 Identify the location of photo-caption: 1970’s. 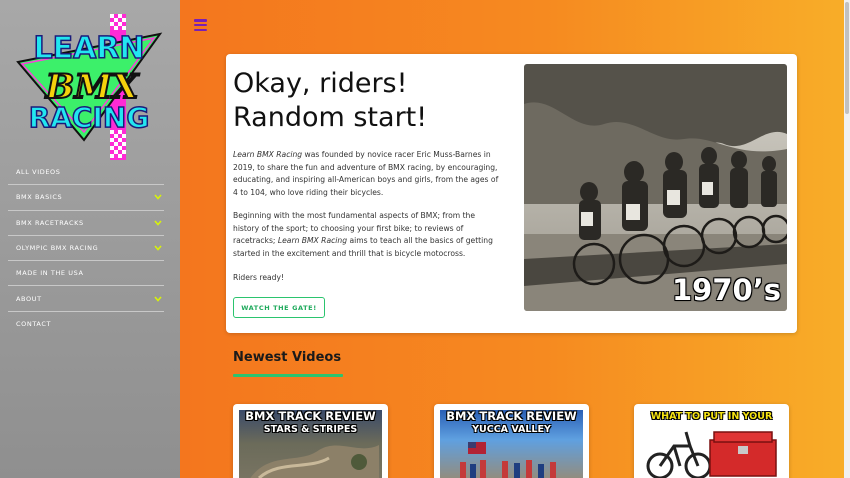
(726, 290).